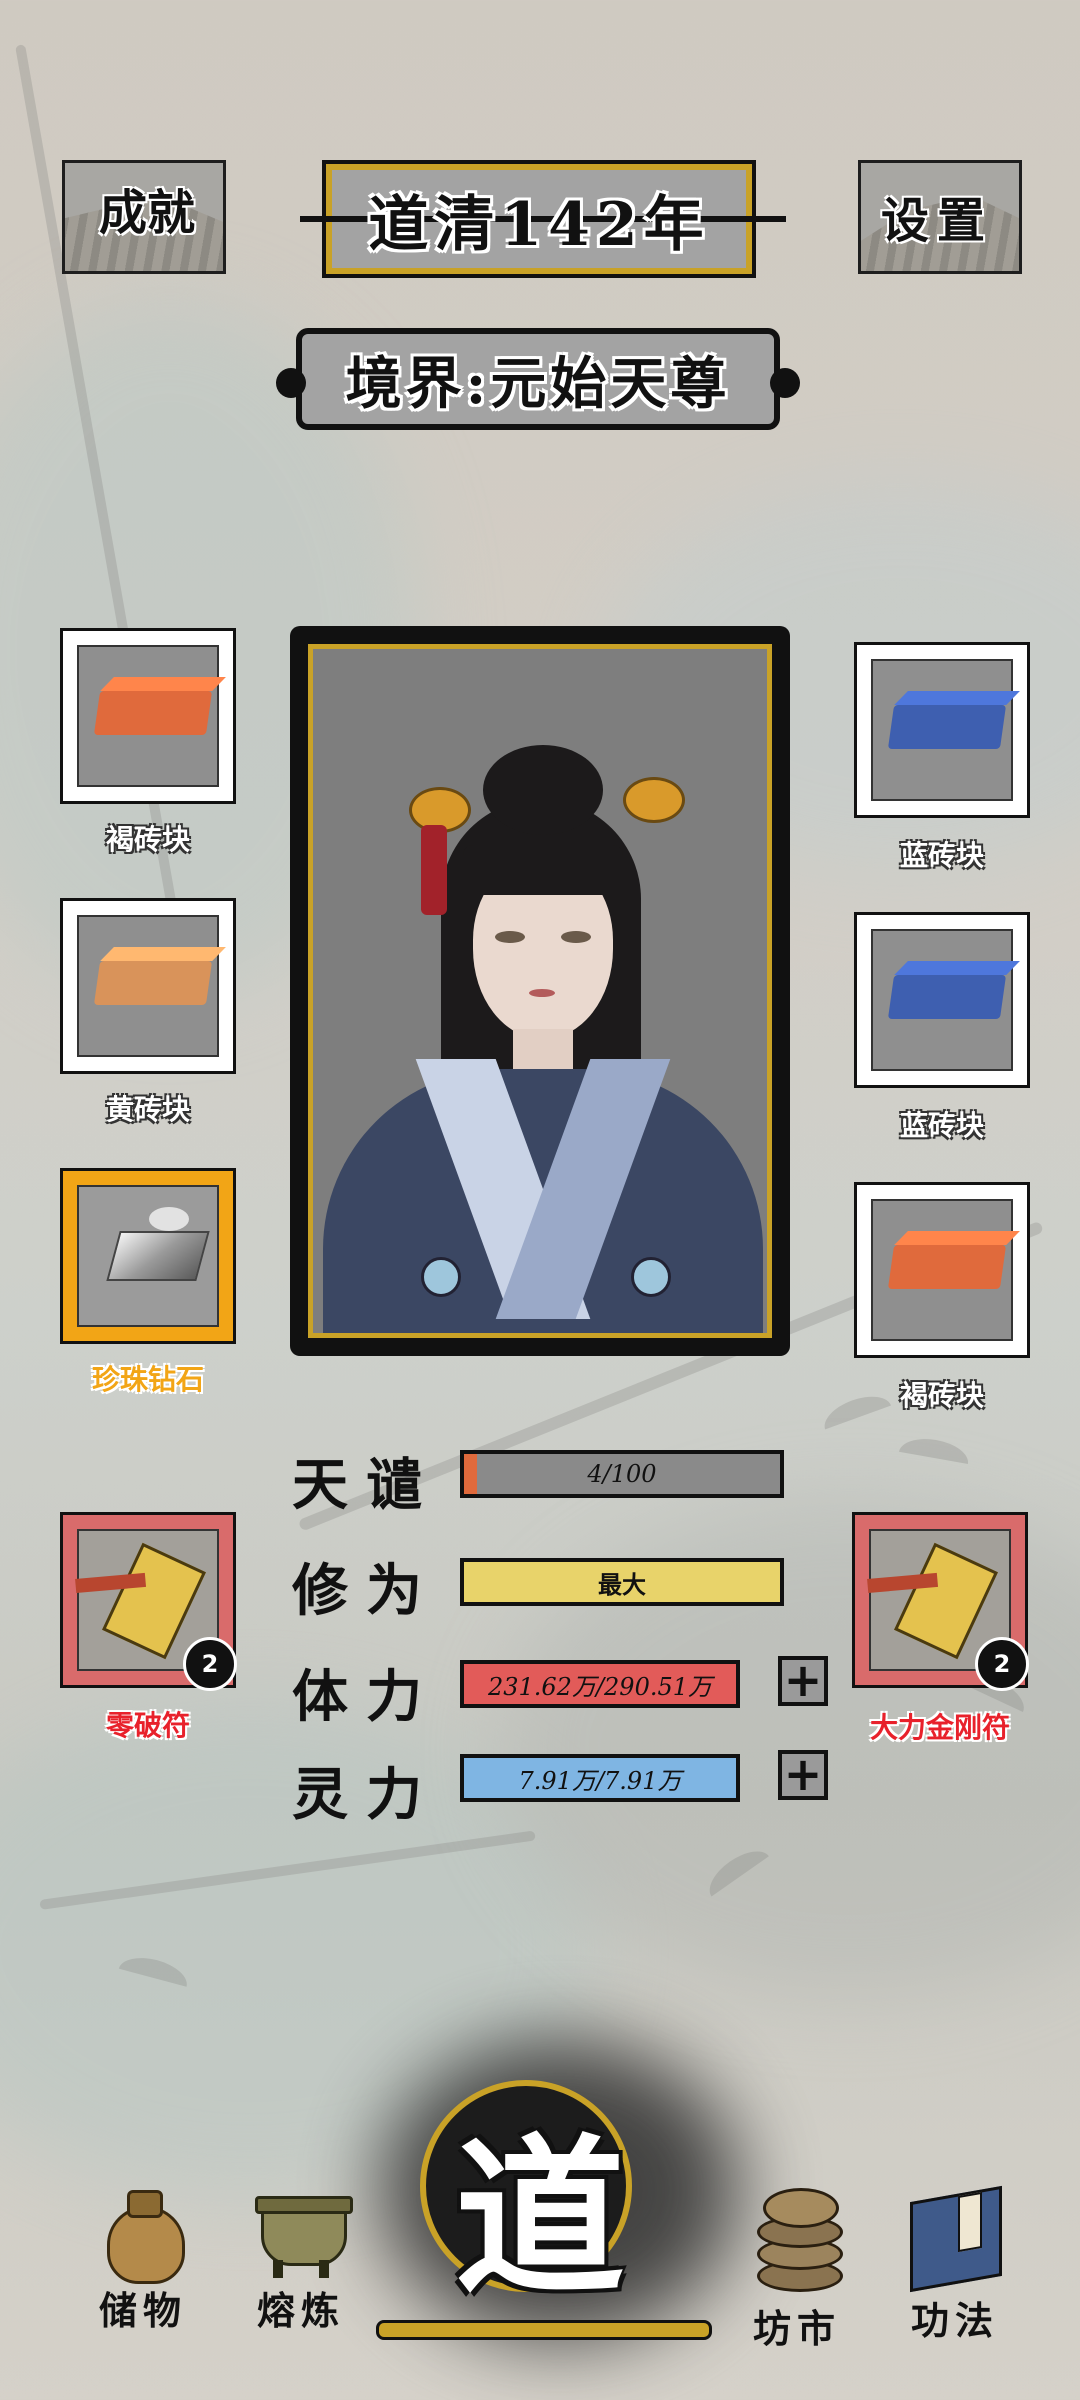 This screenshot has height=2400, width=1080. I want to click on tili-value: 231.62万/290.51万, so click(600, 1686).